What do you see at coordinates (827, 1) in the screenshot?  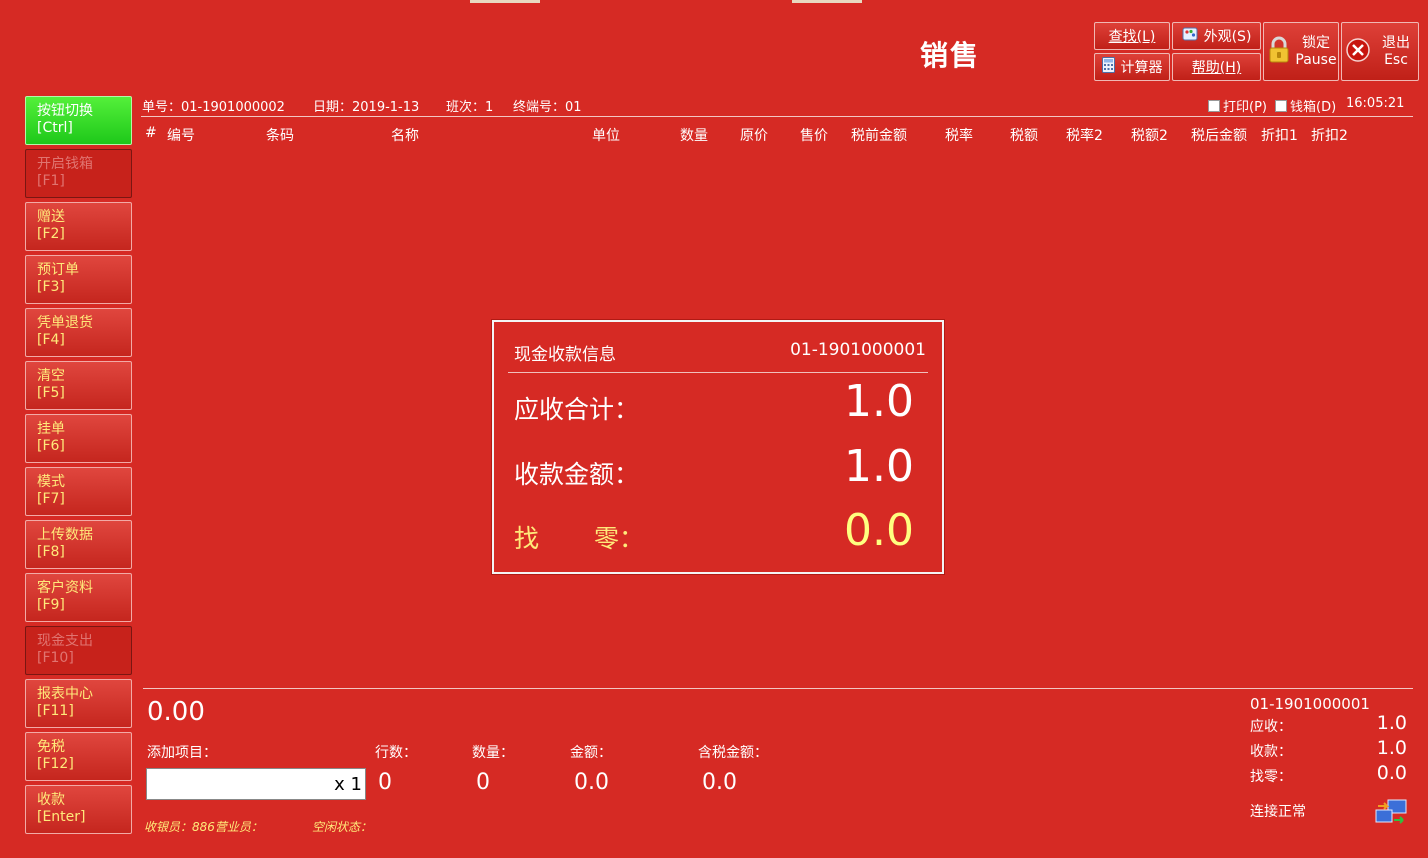 I see `top-decoration-right` at bounding box center [827, 1].